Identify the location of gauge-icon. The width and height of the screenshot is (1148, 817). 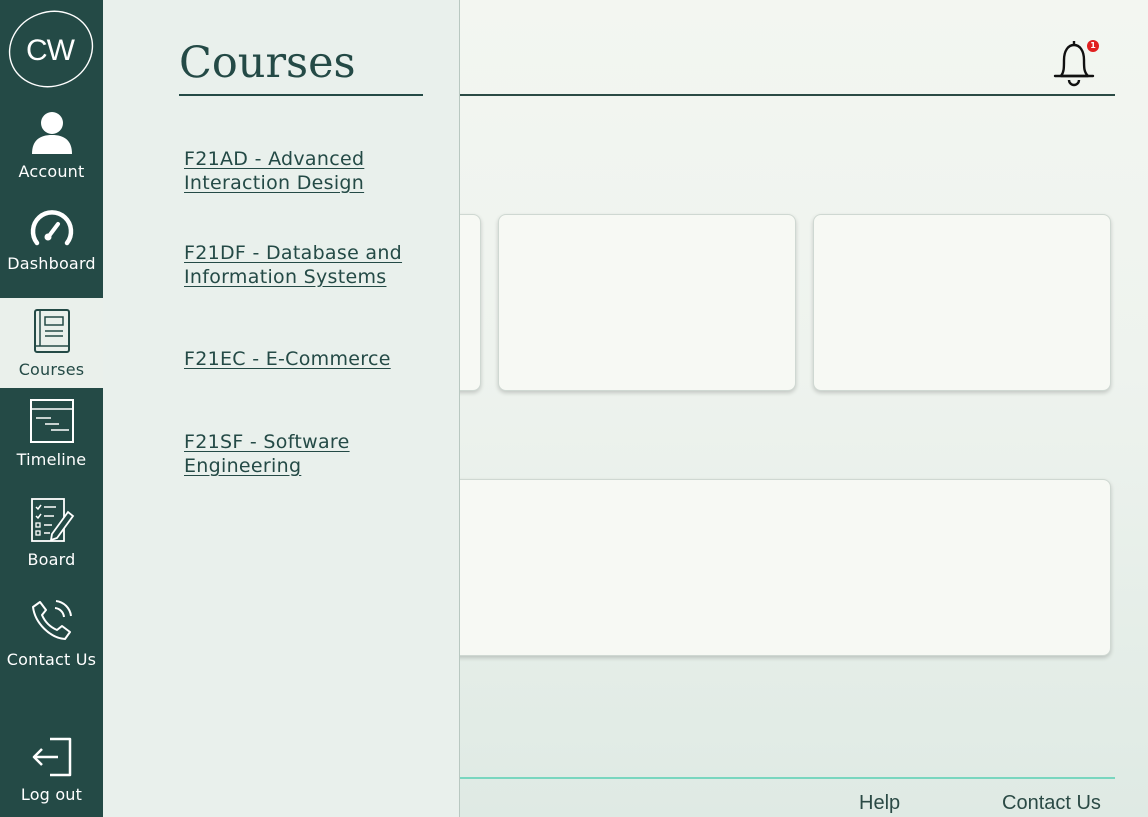
(51, 228).